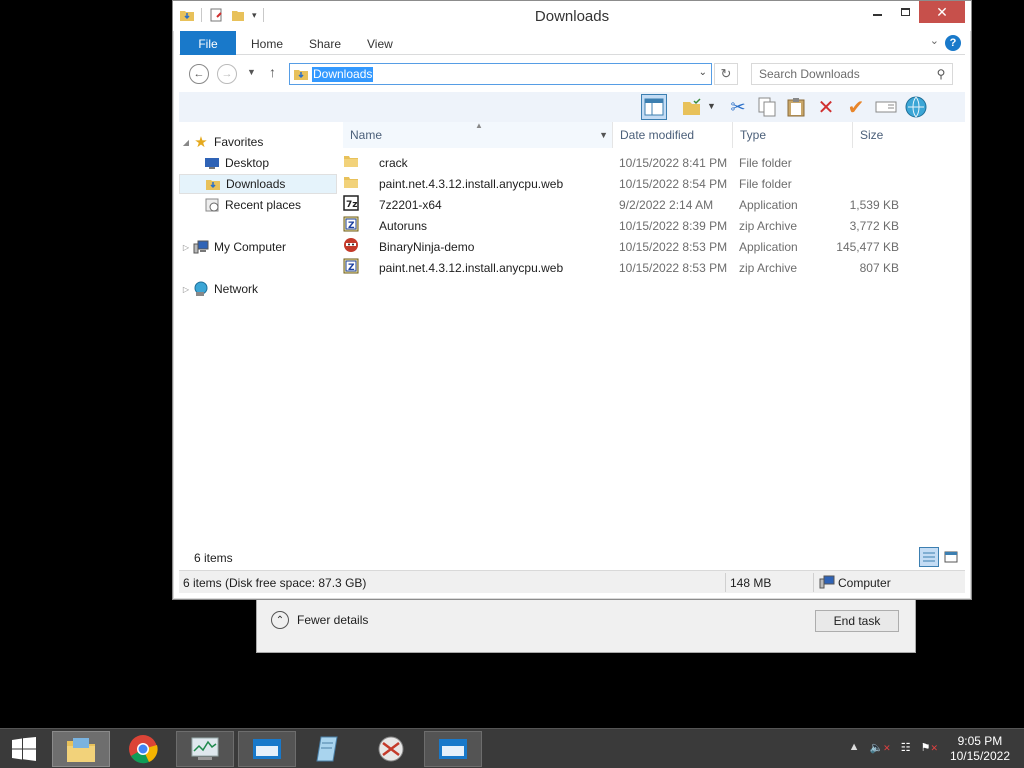 Image resolution: width=1024 pixels, height=768 pixels. Describe the element at coordinates (258, 205) in the screenshot. I see `nav-item-recent-places: Recent places` at that location.